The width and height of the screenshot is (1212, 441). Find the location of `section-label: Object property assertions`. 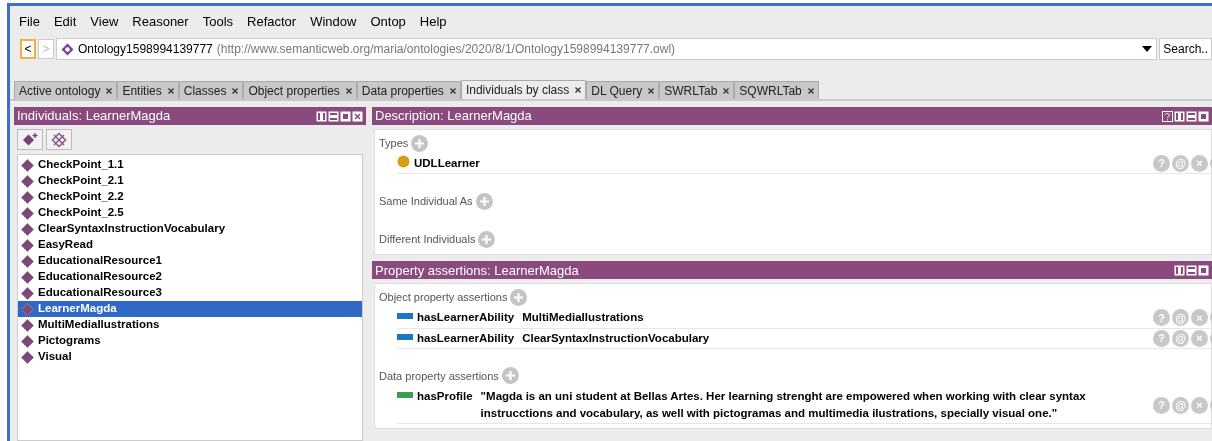

section-label: Object property assertions is located at coordinates (443, 297).